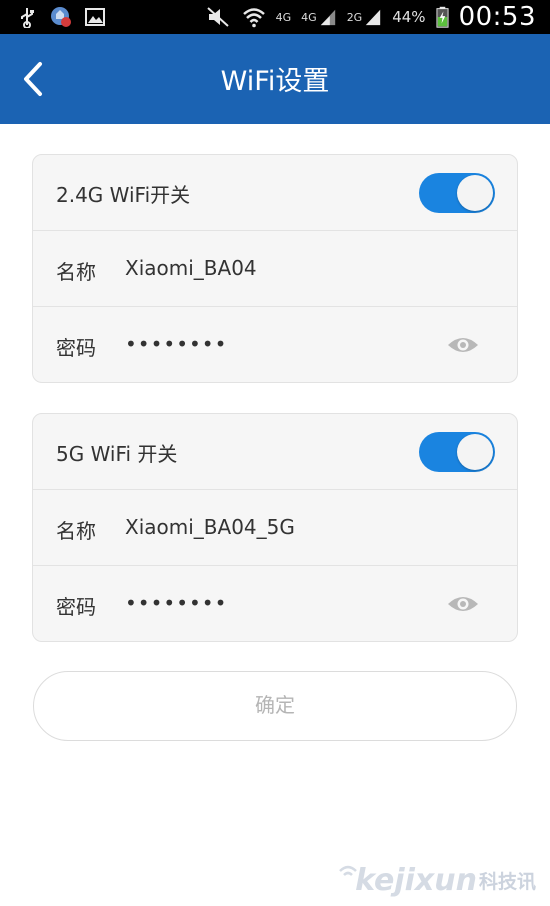 The image size is (550, 906). Describe the element at coordinates (76, 531) in the screenshot. I see `wifi-5g-name-label: 名称` at that location.